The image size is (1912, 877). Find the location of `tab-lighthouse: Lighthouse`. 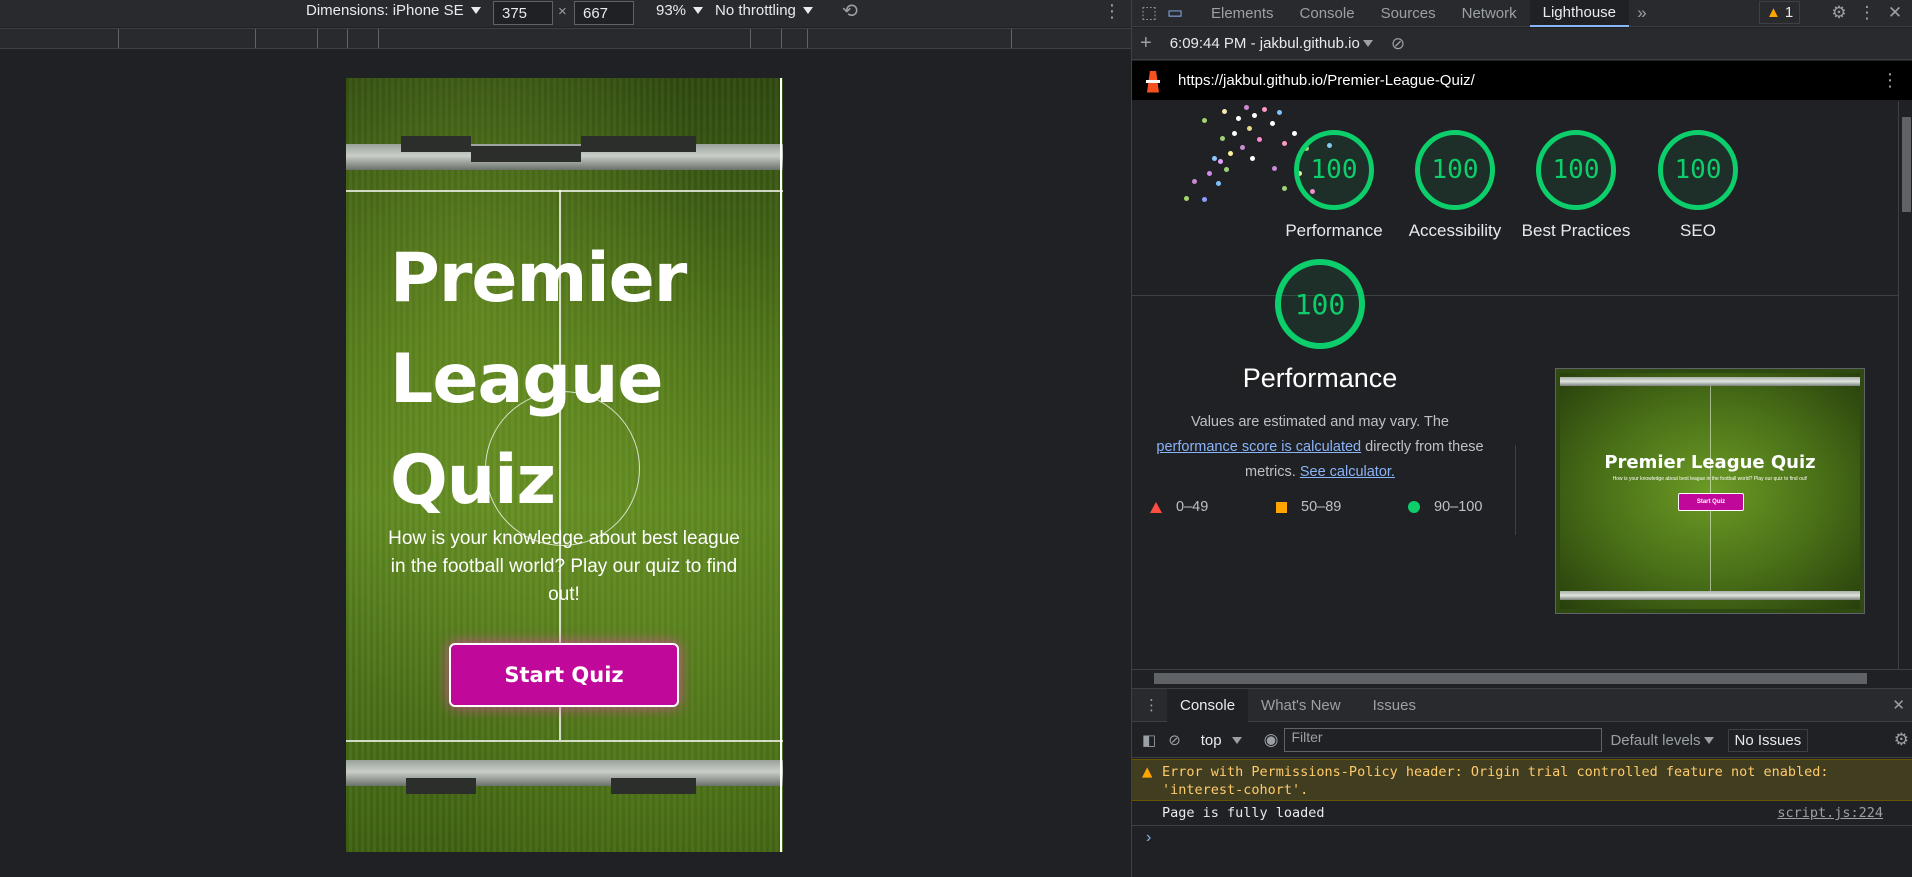

tab-lighthouse: Lighthouse is located at coordinates (1579, 13).